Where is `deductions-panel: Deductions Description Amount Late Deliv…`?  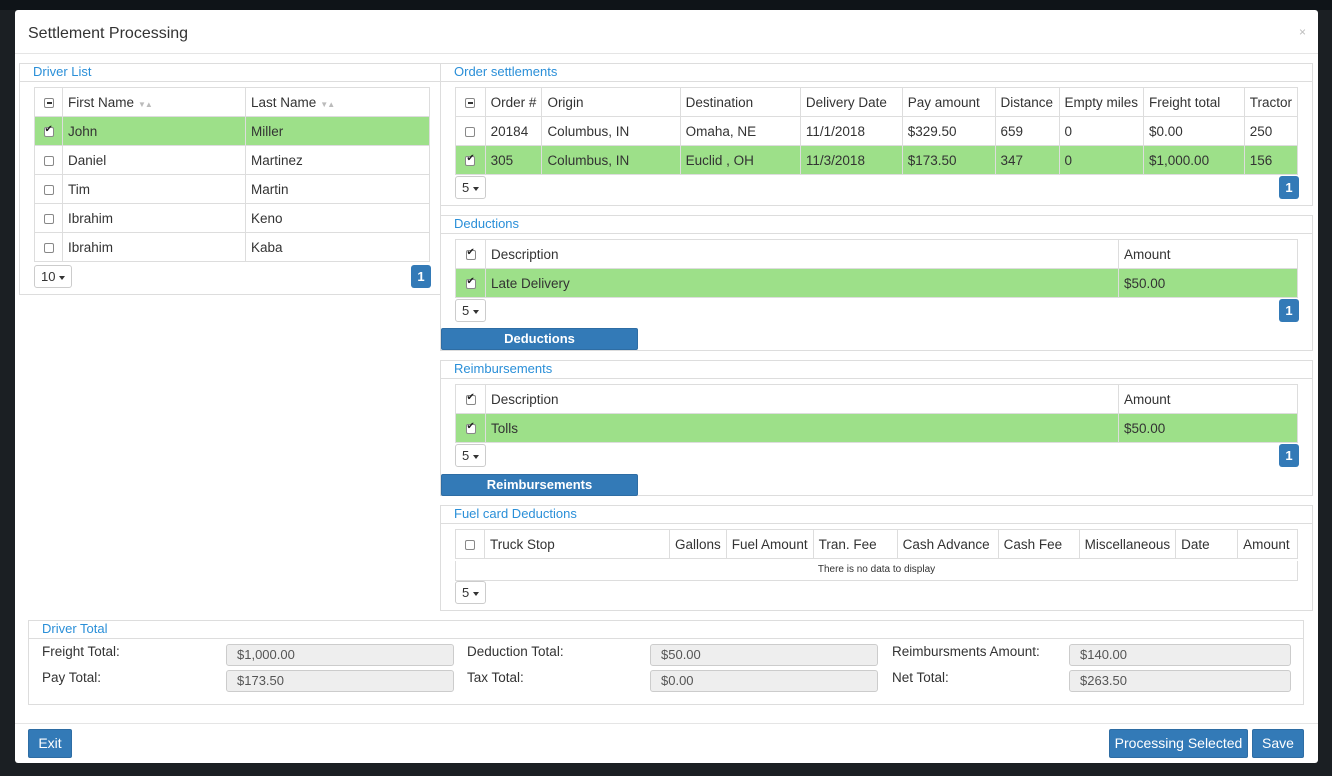 deductions-panel: Deductions Description Amount Late Deliv… is located at coordinates (876, 283).